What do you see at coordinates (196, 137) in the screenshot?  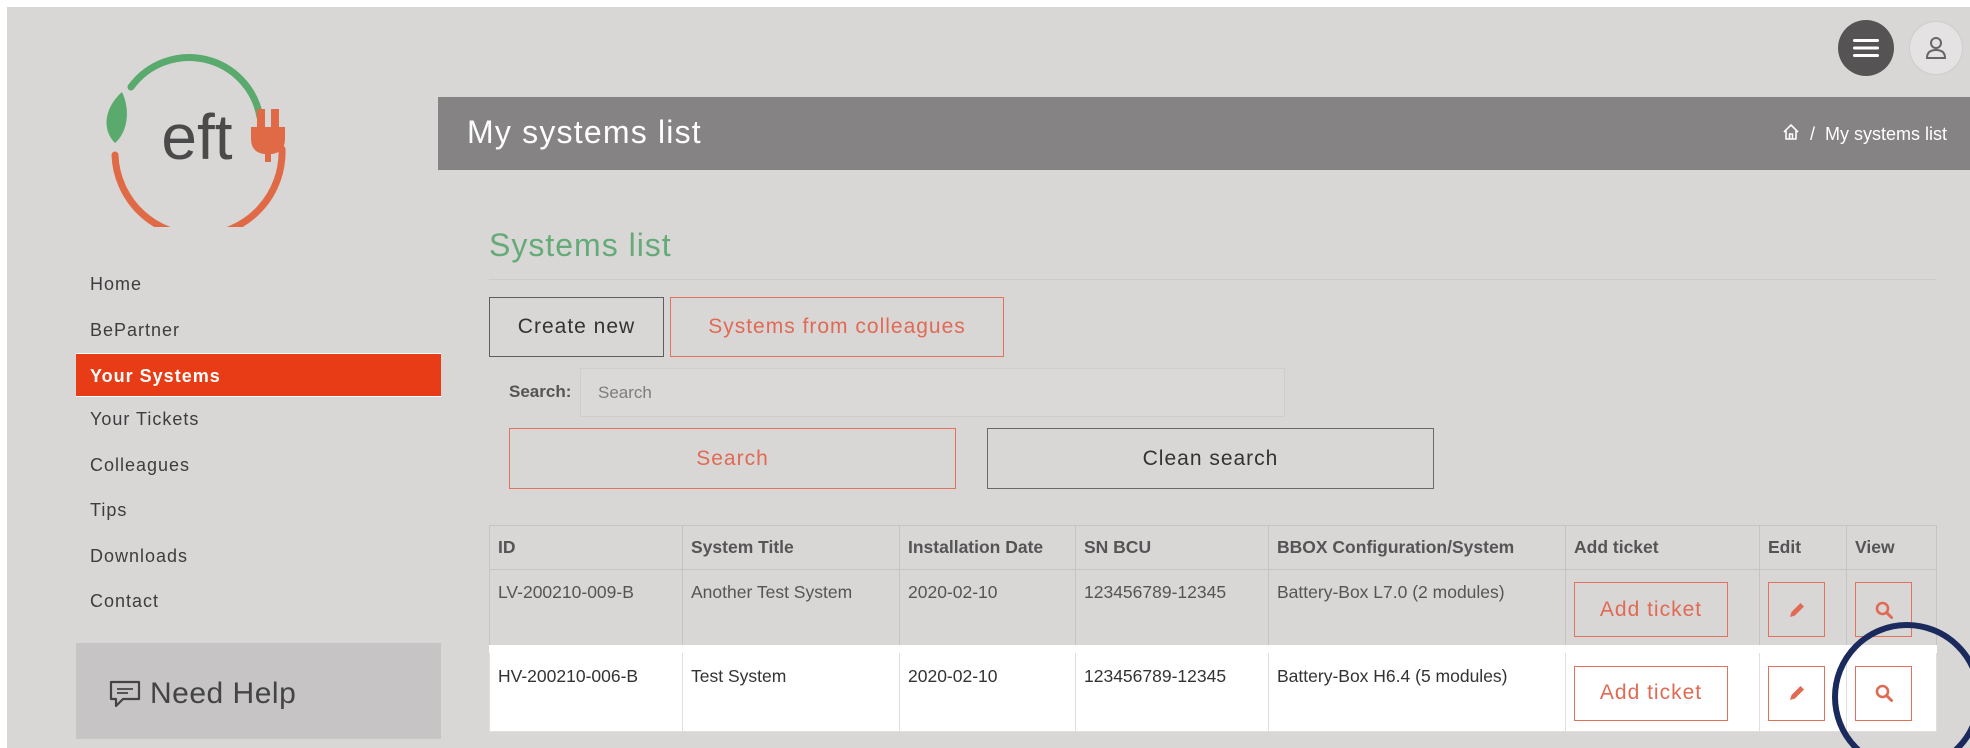 I see `logo-text: eft` at bounding box center [196, 137].